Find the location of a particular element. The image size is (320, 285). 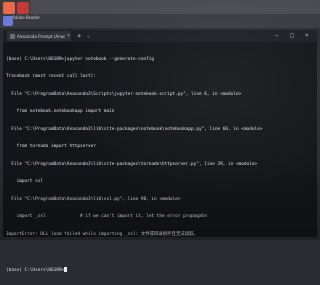

tab-label: Anaconda Prompt (Anaconda3) is located at coordinates (41, 36).